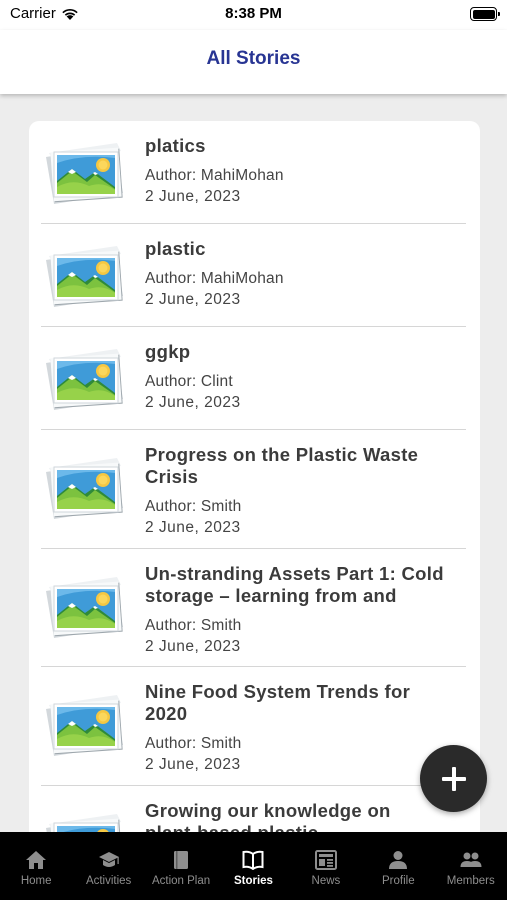 The image size is (507, 900). I want to click on status-time: 8:38 PM, so click(253, 13).